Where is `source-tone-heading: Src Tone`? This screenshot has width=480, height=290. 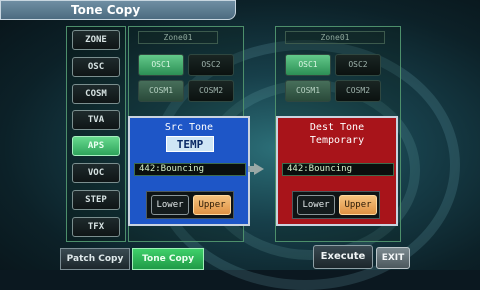
source-tone-heading: Src Tone is located at coordinates (189, 127).